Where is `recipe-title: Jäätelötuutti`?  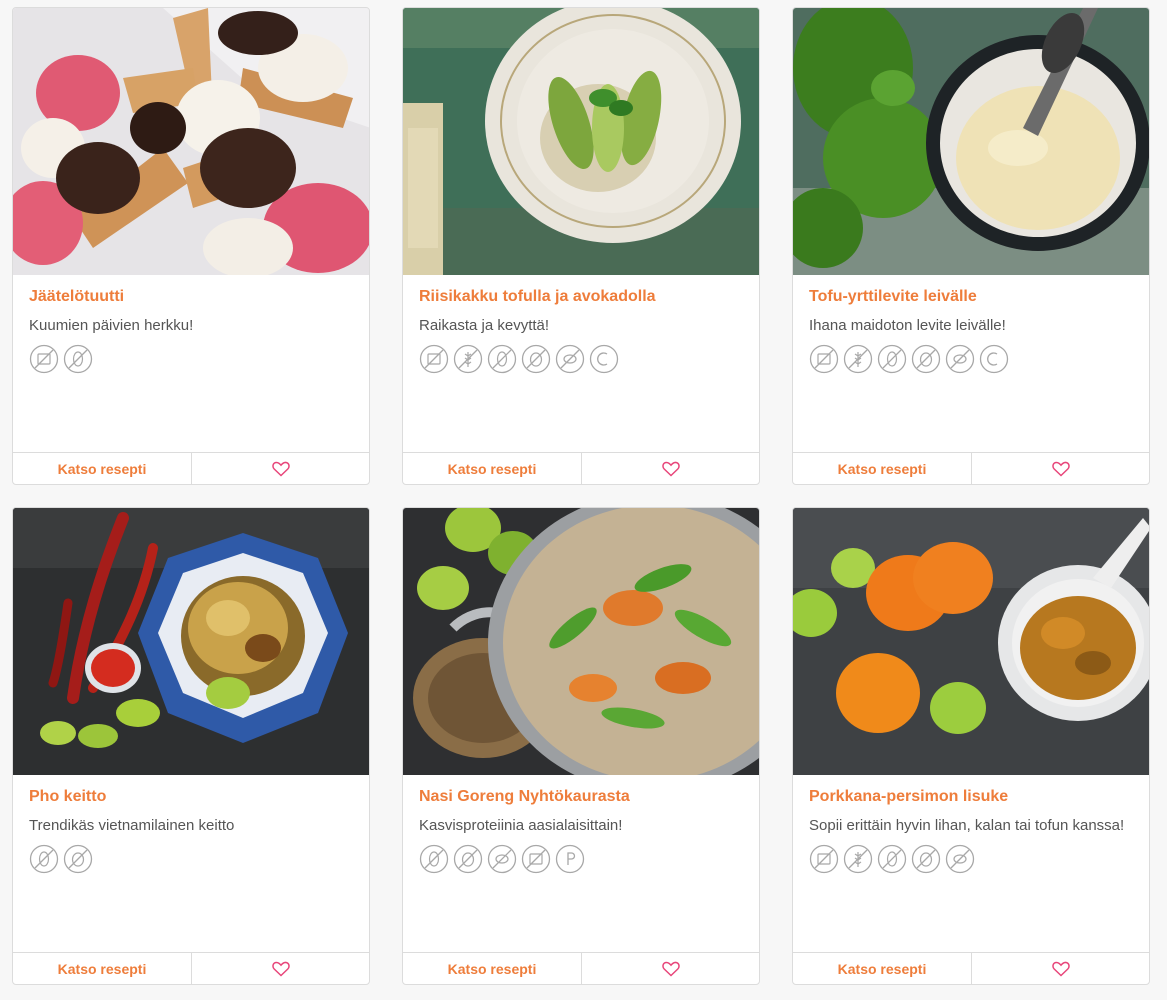
recipe-title: Jäätelötuutti is located at coordinates (193, 297).